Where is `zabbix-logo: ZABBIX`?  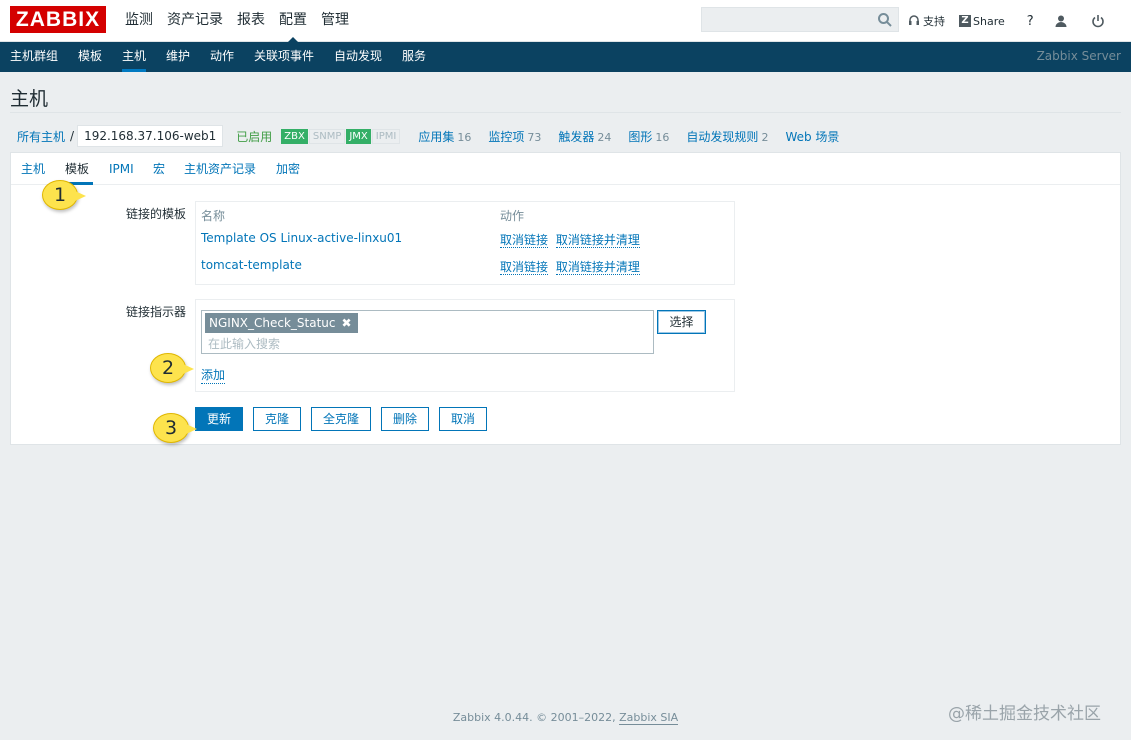 zabbix-logo: ZABBIX is located at coordinates (58, 19).